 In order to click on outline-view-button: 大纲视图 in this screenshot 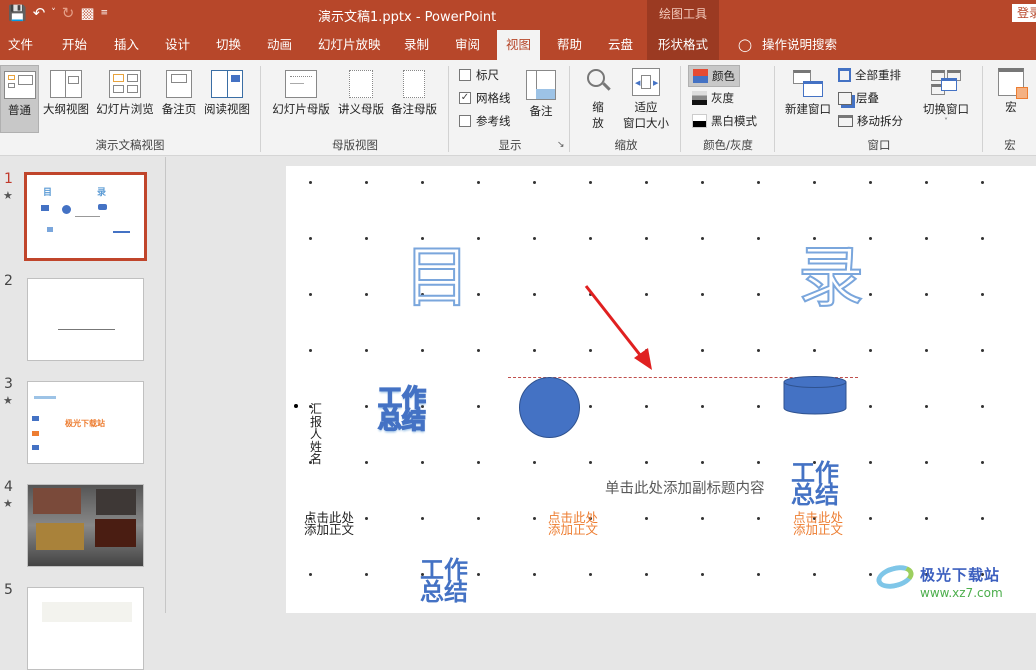, I will do `click(66, 93)`.